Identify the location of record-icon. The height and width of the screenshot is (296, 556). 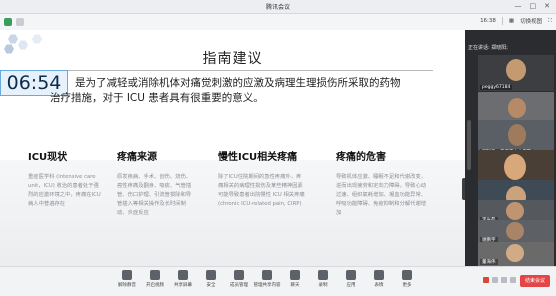
(323, 275).